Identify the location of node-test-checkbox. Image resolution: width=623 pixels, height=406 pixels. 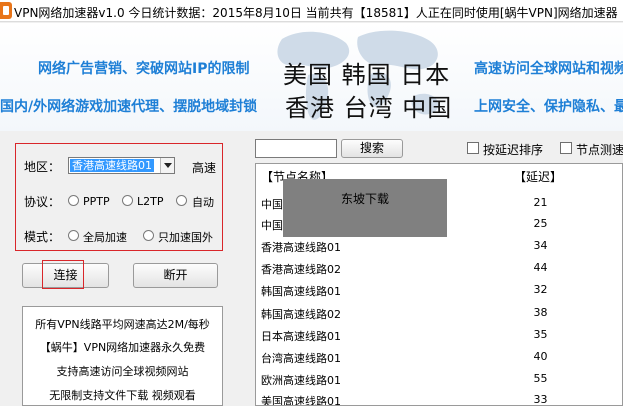
(566, 148).